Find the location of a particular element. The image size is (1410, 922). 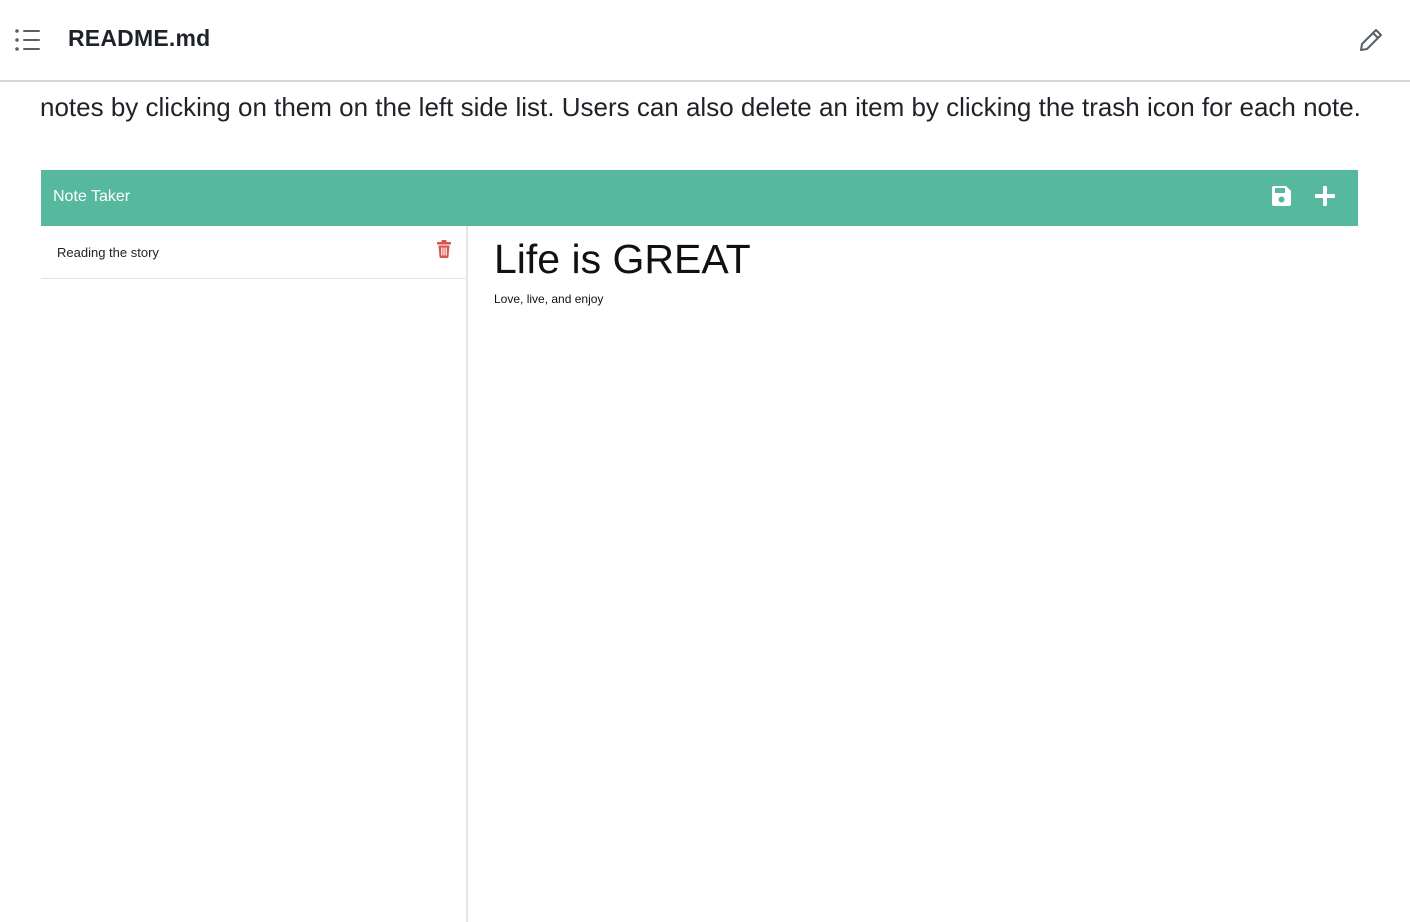

list-icon is located at coordinates (27, 40).